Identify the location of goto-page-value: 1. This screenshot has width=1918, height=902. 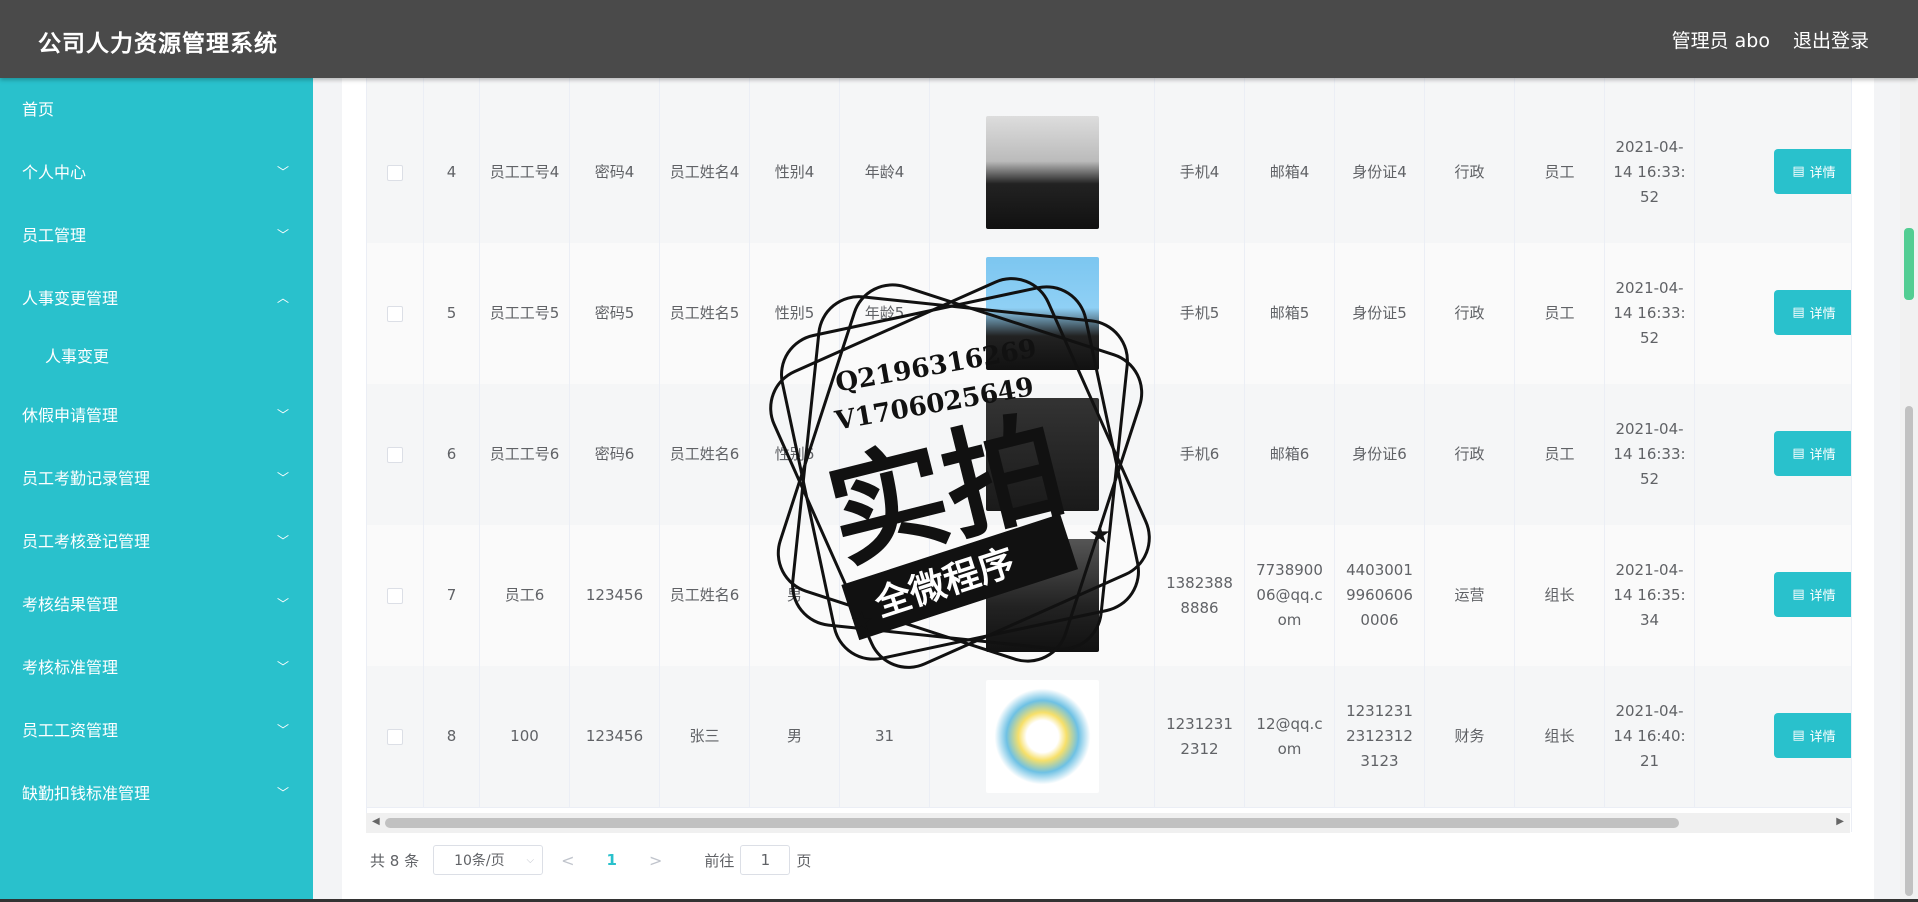
(765, 860).